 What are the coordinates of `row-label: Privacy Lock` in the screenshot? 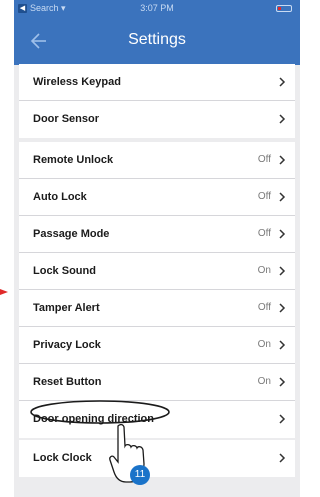 It's located at (67, 345).